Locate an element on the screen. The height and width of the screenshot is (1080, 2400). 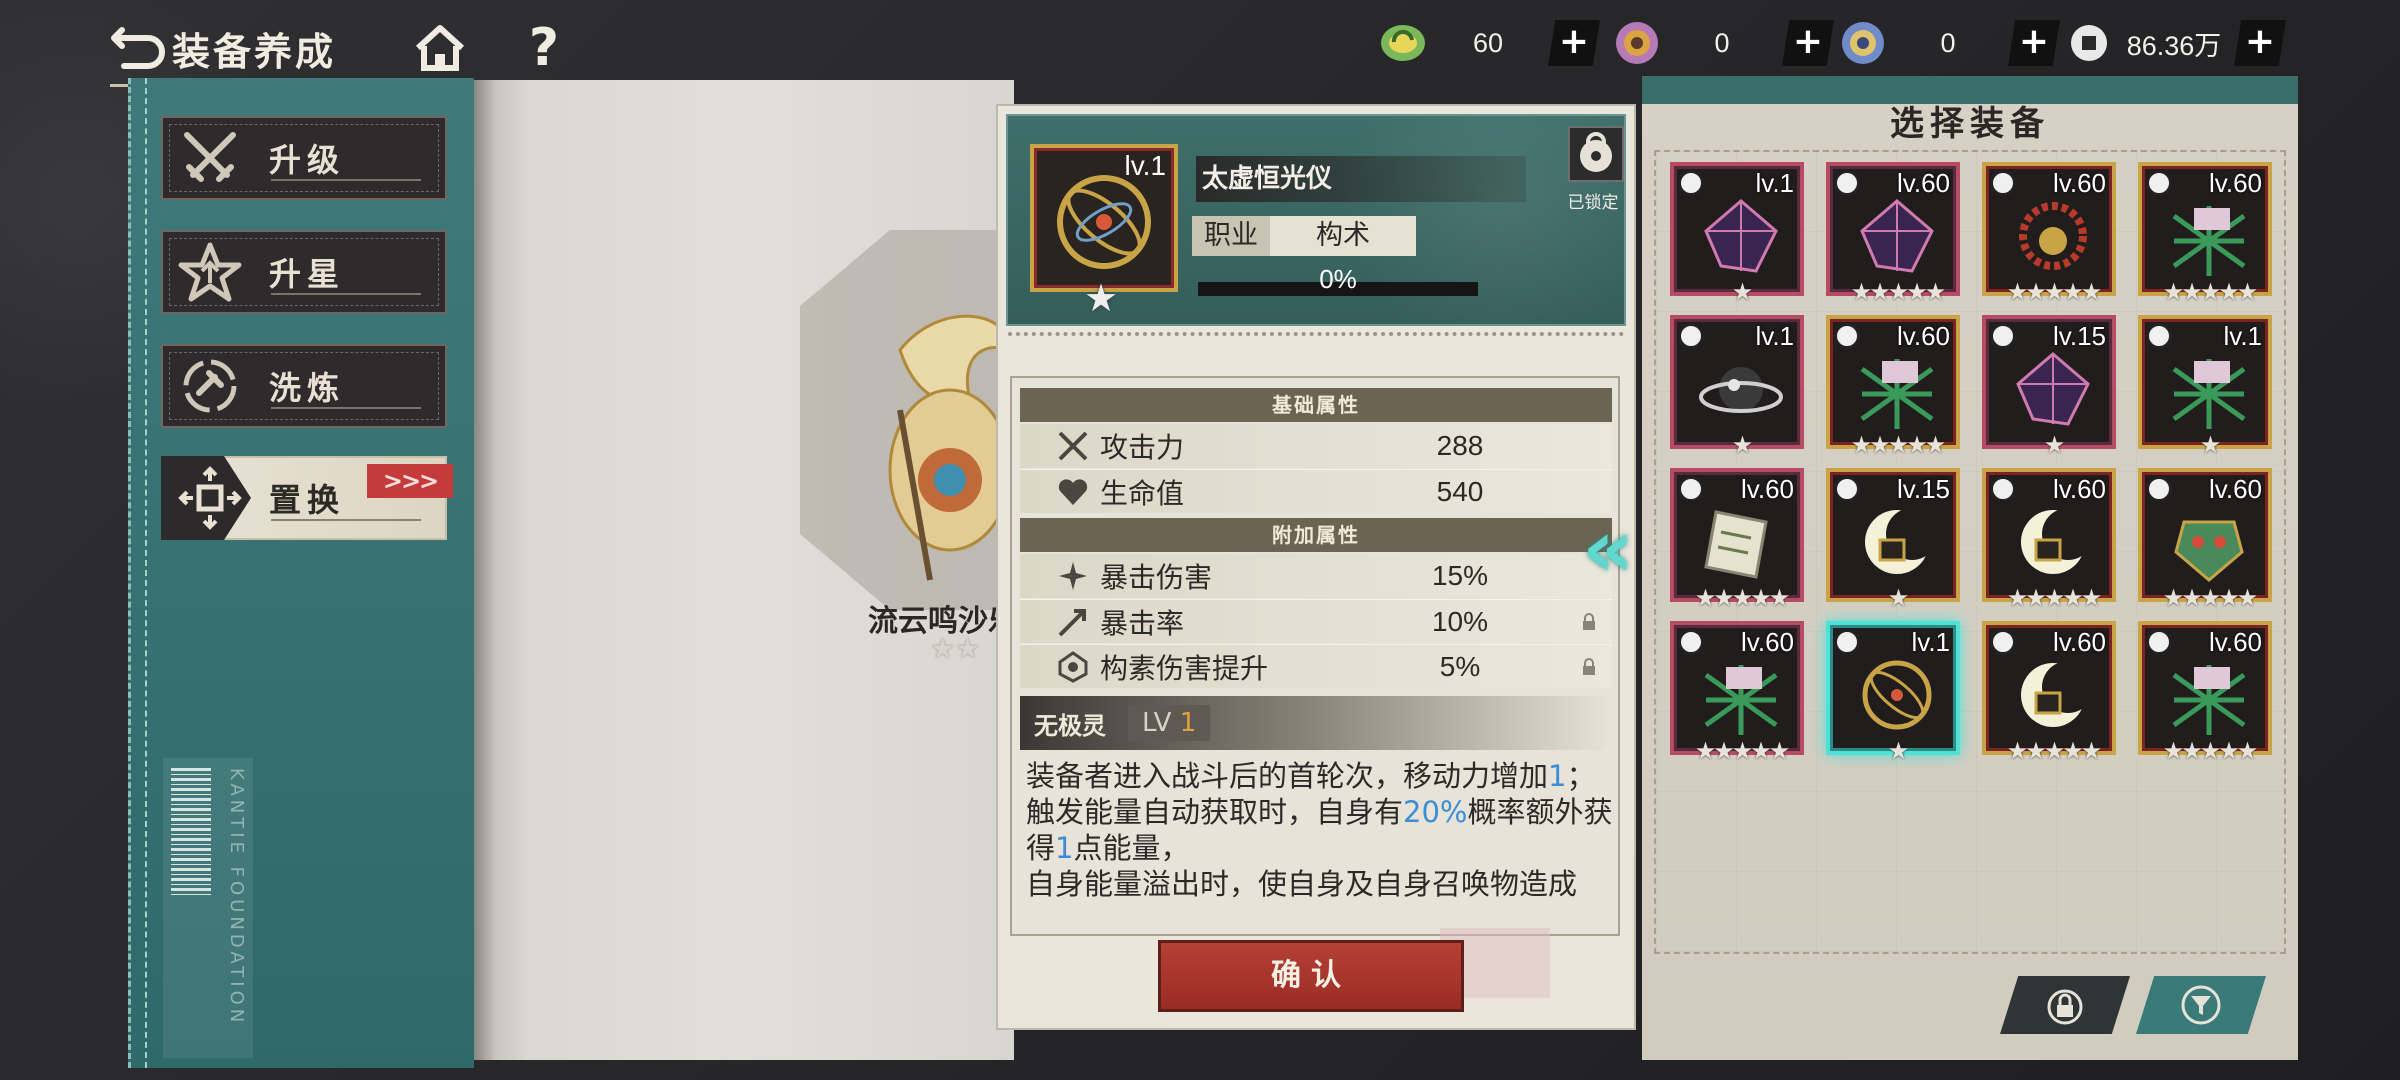
top-bar: 装备养成 ? 60 + 0 + 0 + 86.36万 + is located at coordinates (1200, 43).